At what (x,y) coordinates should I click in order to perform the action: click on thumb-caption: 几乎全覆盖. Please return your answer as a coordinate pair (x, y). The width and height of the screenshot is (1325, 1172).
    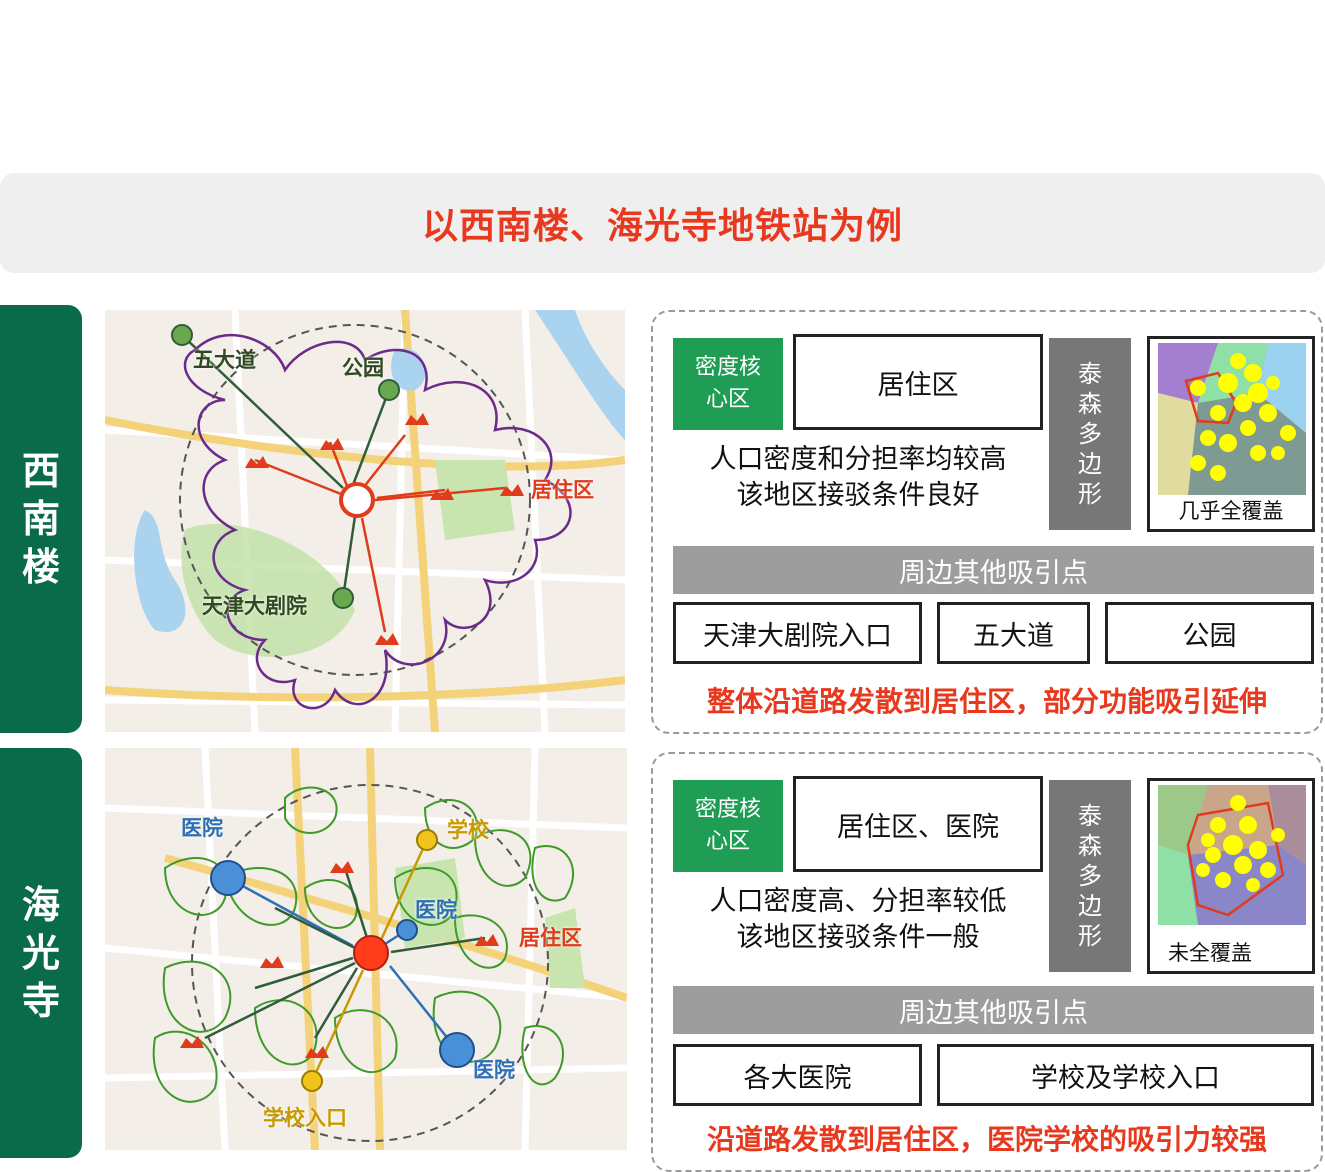
    Looking at the image, I should click on (1231, 511).